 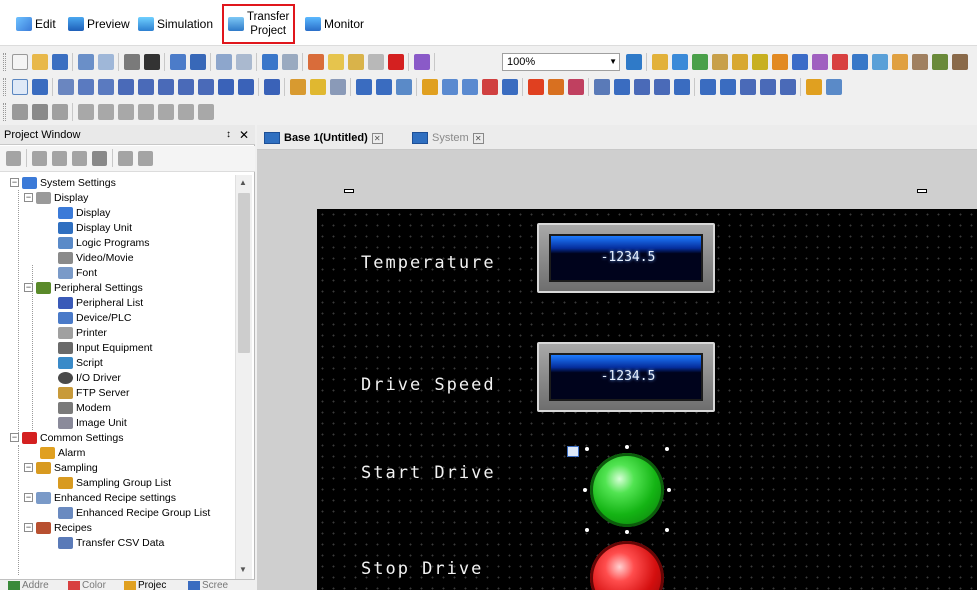 What do you see at coordinates (106, 87) in the screenshot?
I see `polyline-icon` at bounding box center [106, 87].